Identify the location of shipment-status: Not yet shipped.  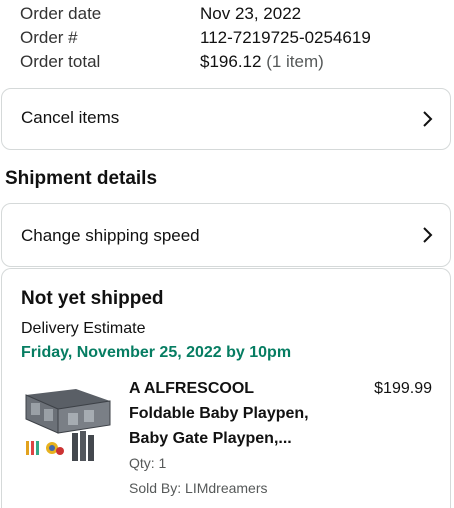
(92, 298).